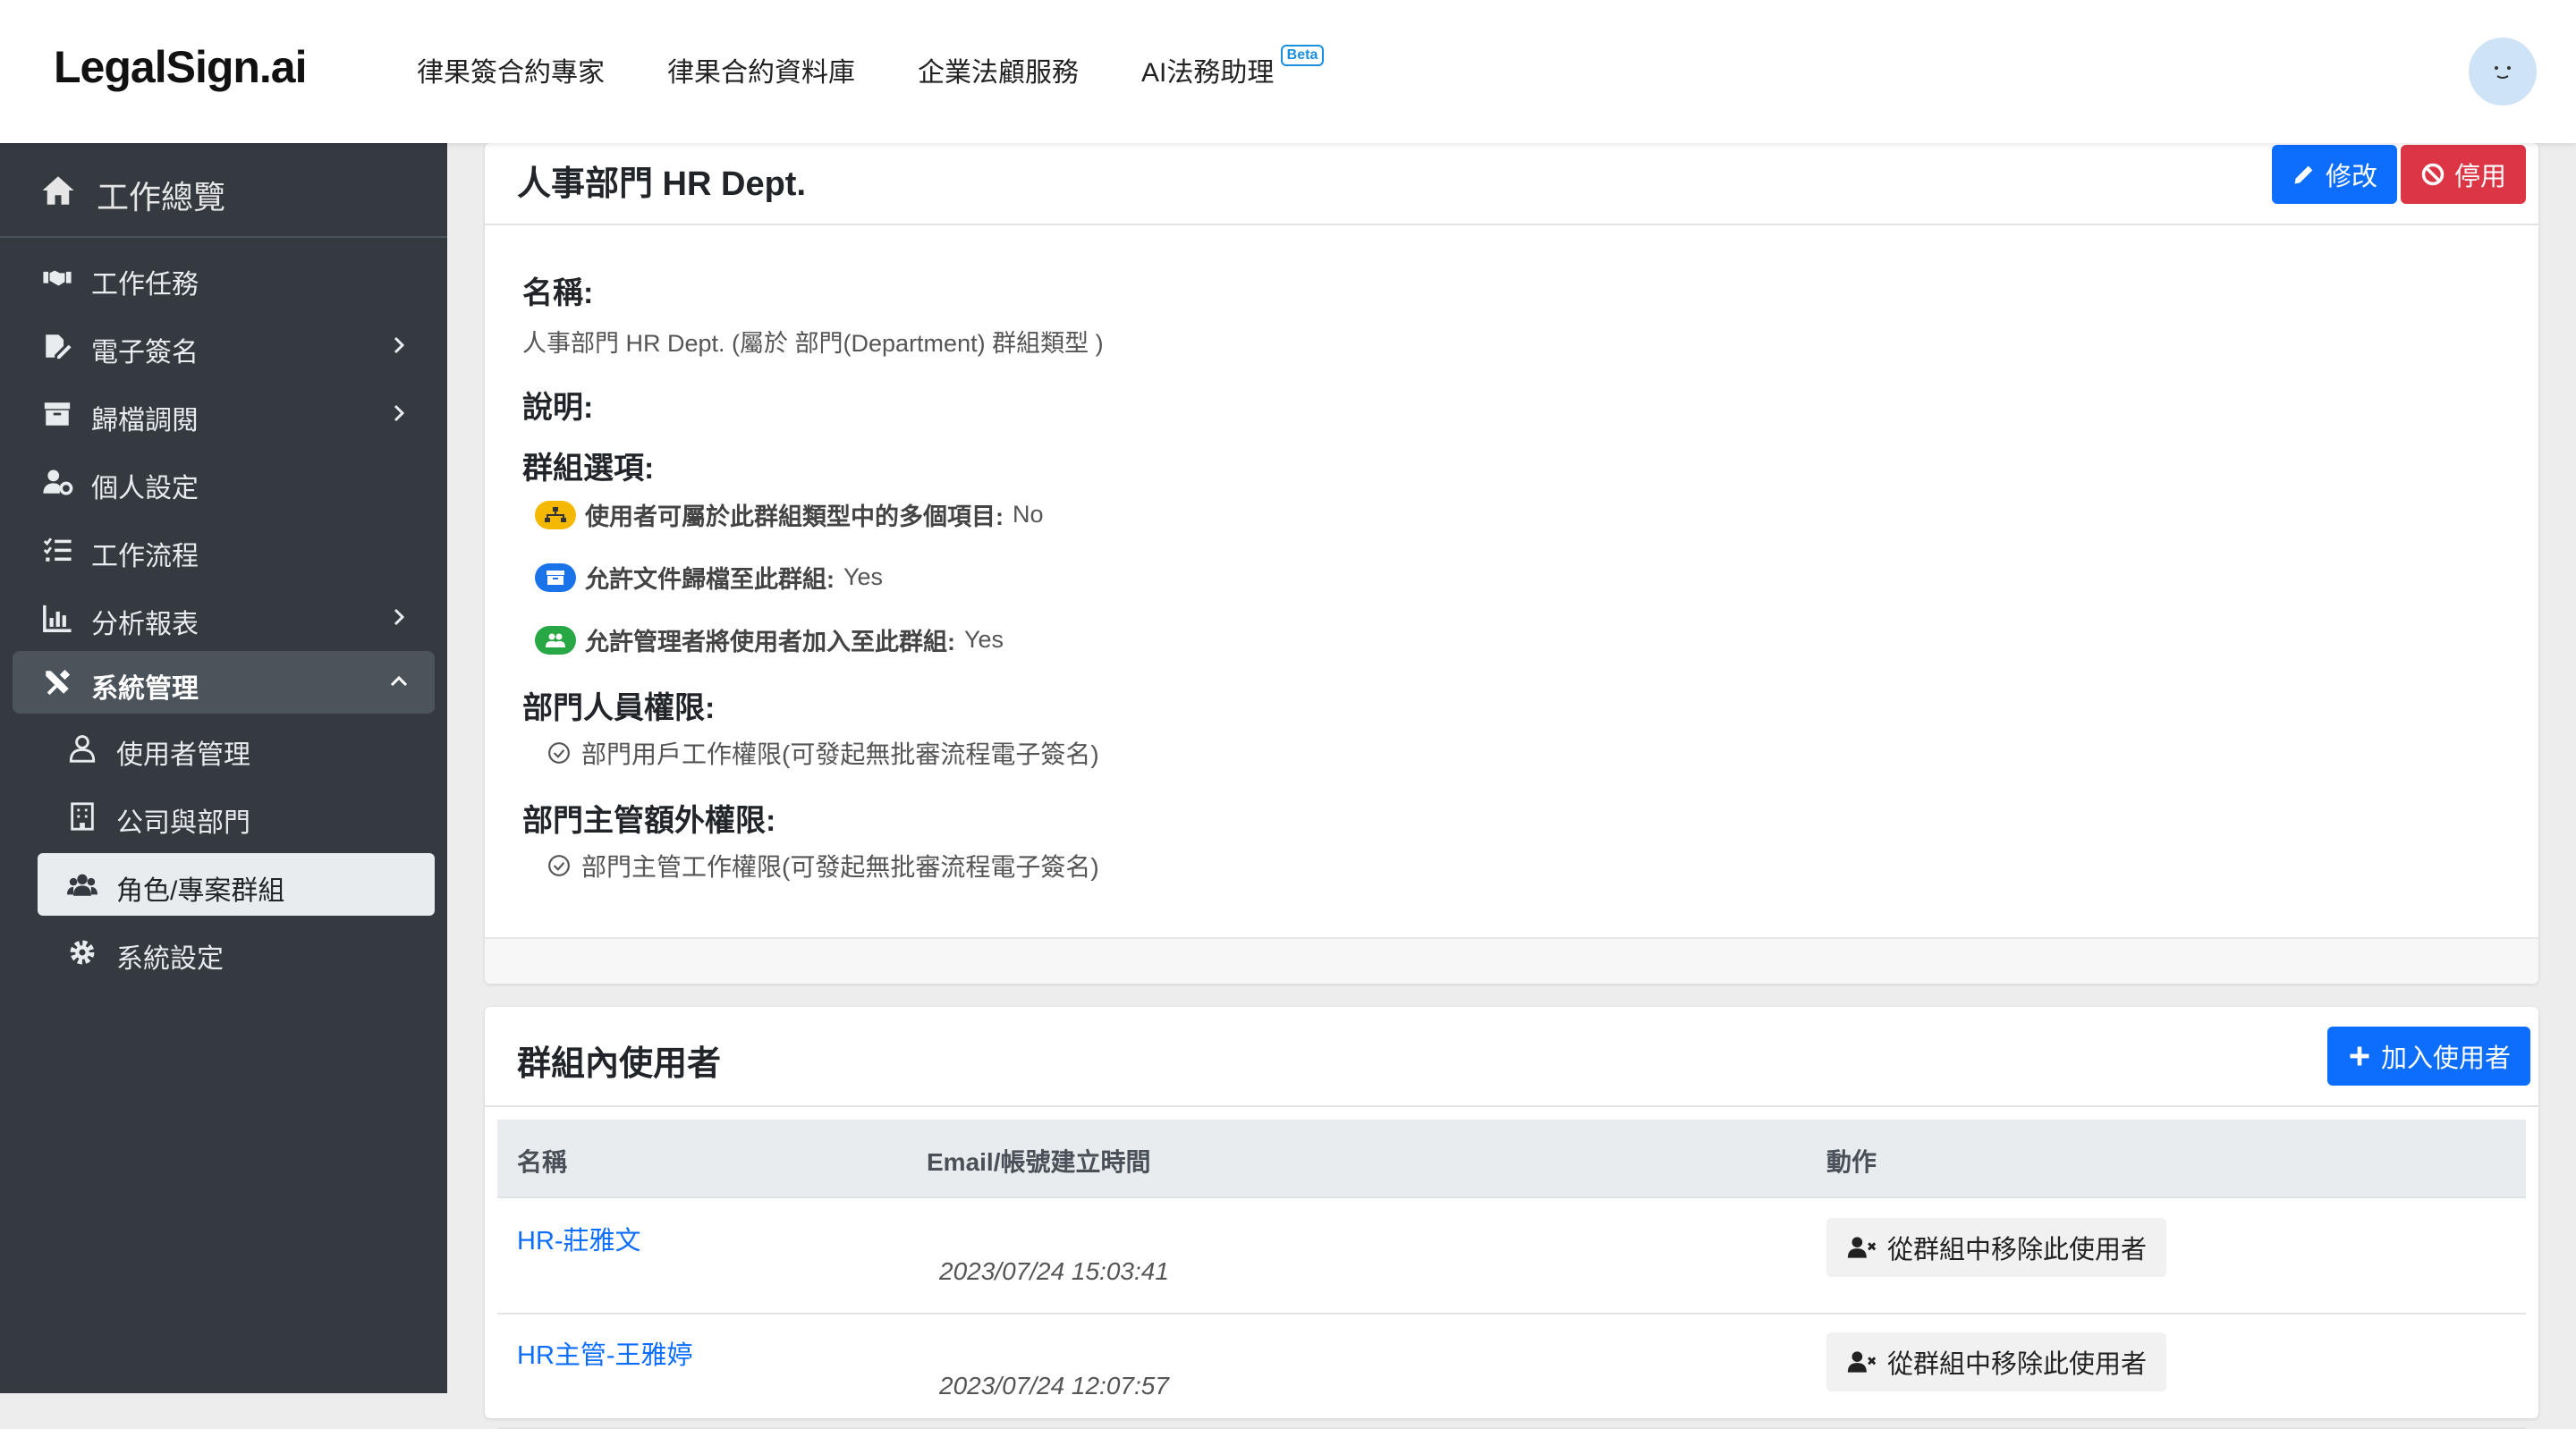 This screenshot has height=1429, width=2576. Describe the element at coordinates (2352, 177) in the screenshot. I see `edit-button-label: 修改` at that location.